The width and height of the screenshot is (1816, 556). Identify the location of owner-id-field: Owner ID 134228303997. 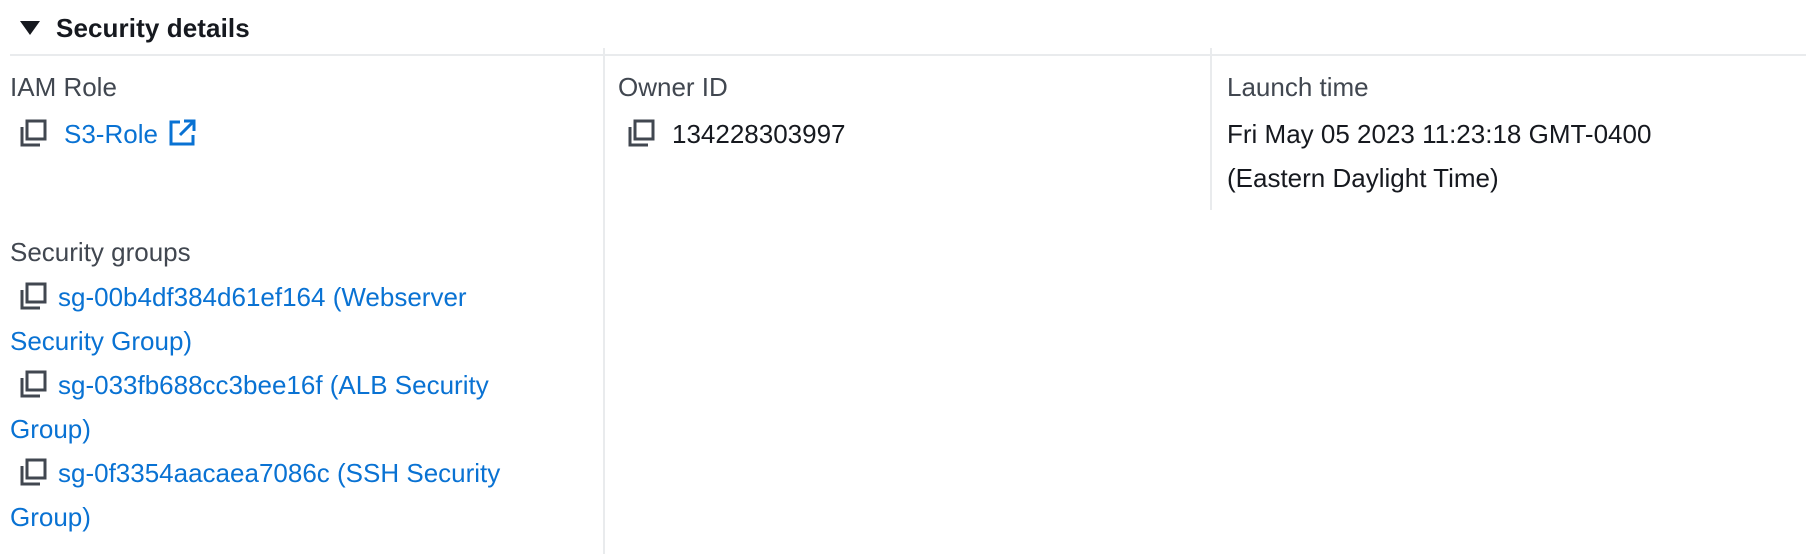
(732, 113).